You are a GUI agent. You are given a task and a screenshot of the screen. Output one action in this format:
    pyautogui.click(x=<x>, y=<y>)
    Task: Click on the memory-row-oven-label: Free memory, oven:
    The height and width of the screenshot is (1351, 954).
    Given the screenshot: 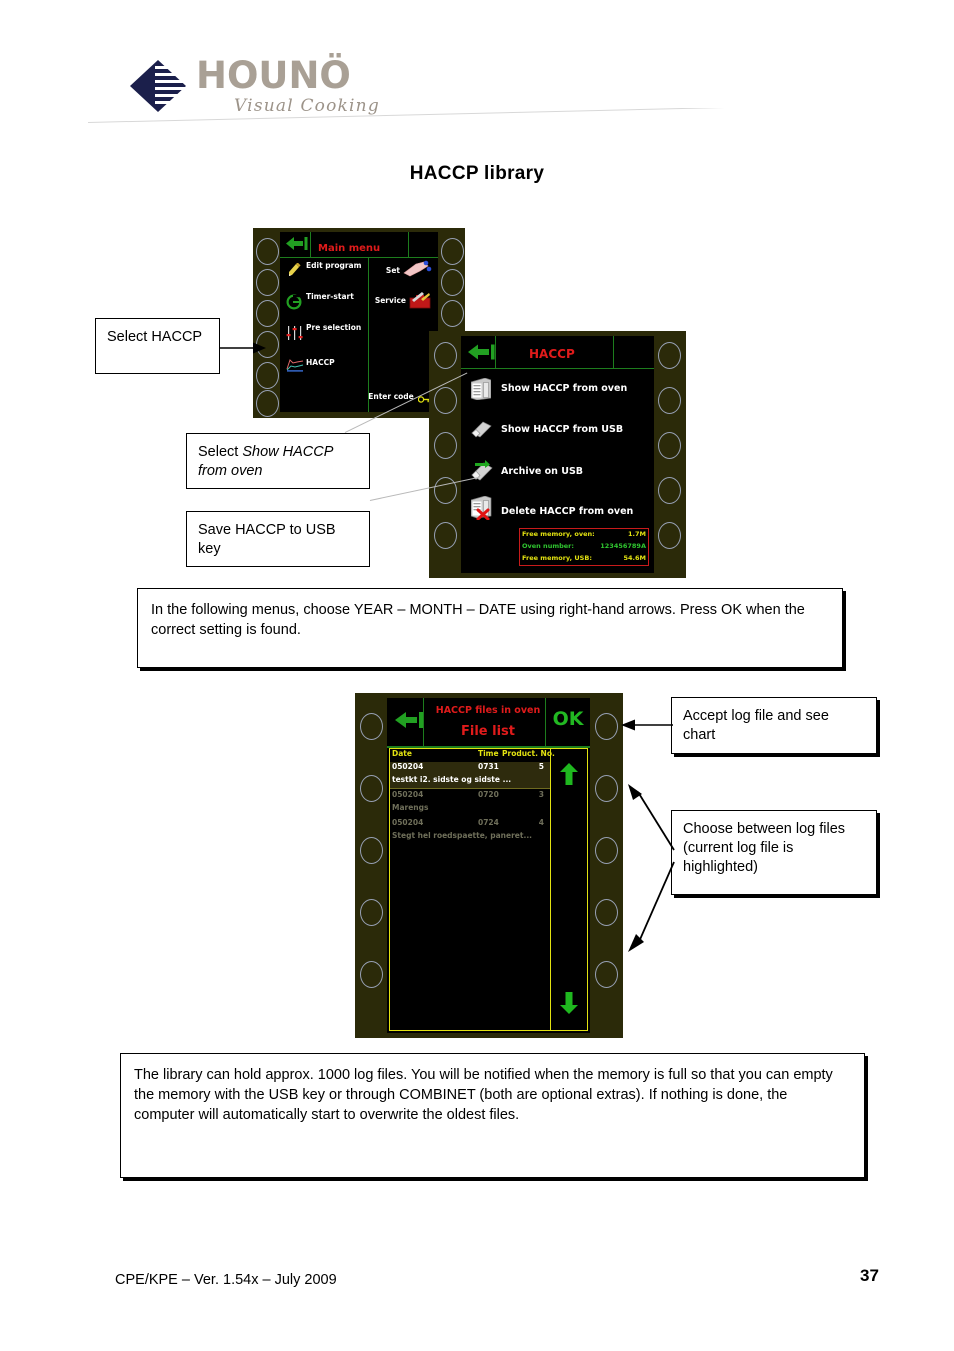 What is the action you would take?
    pyautogui.click(x=558, y=534)
    